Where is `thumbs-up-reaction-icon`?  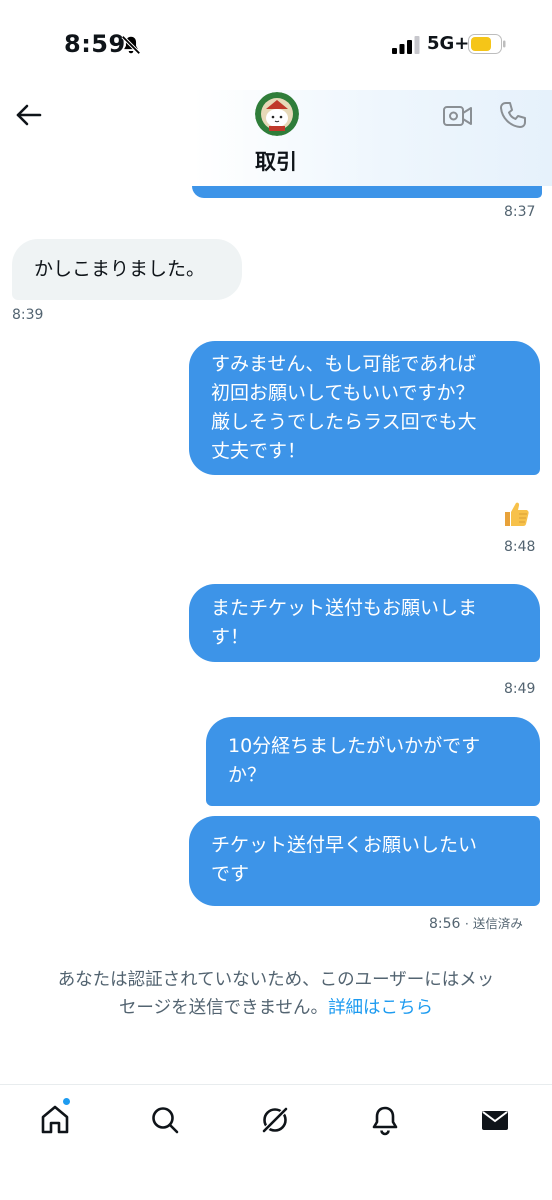
thumbs-up-reaction-icon is located at coordinates (516, 514).